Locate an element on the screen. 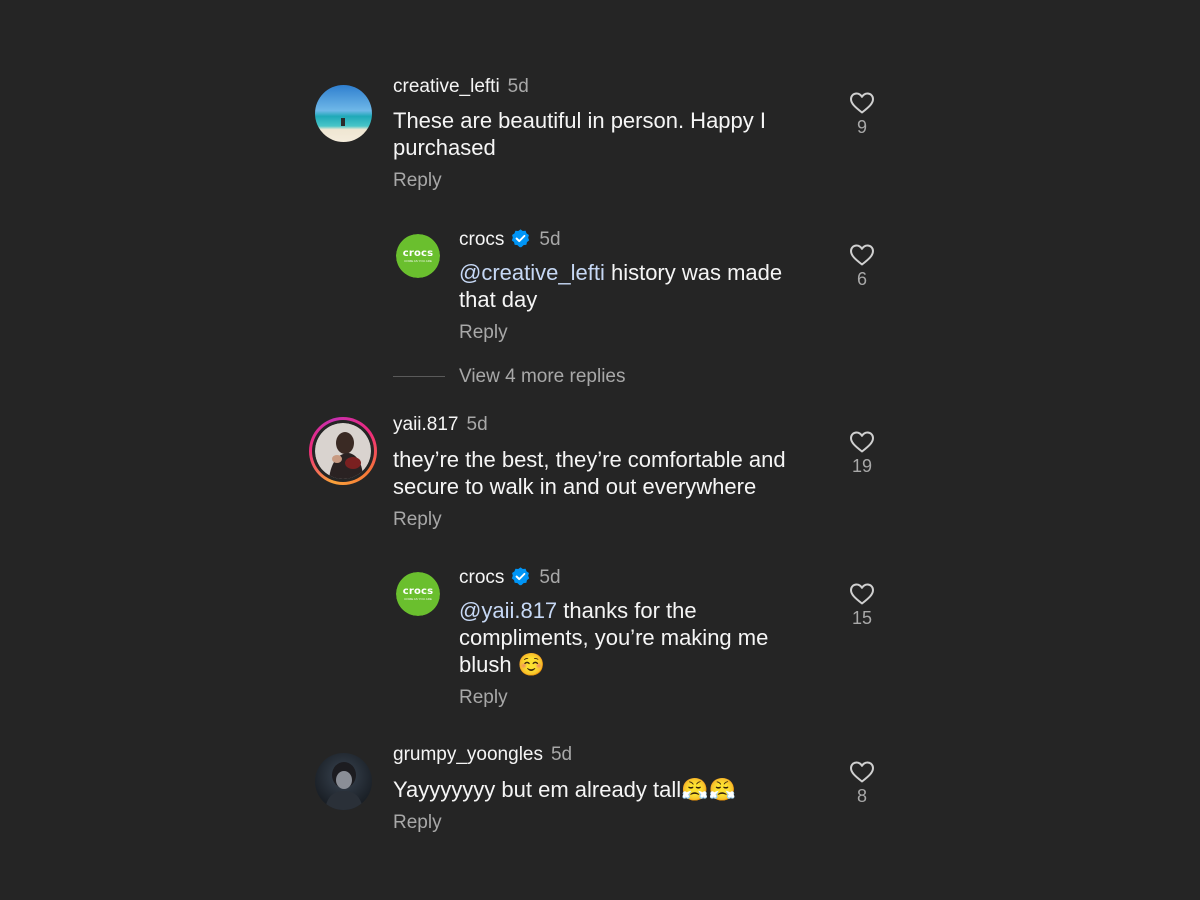 The height and width of the screenshot is (900, 1200). like-button: 6 is located at coordinates (862, 266).